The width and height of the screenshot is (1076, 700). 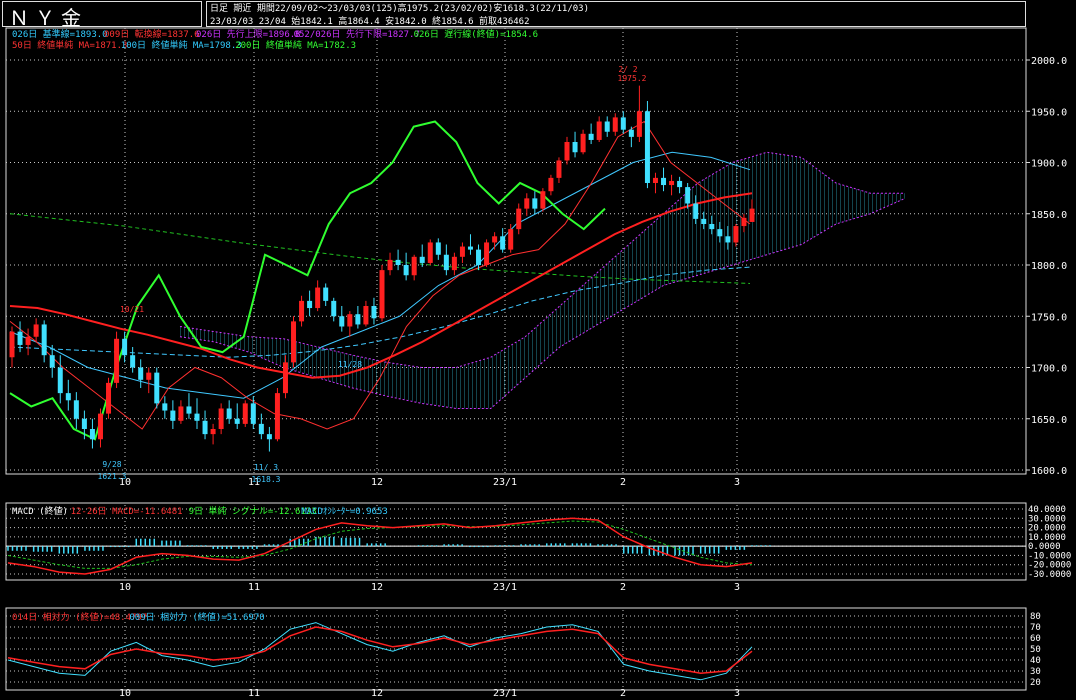 What do you see at coordinates (69, 45) in the screenshot?
I see `legend-row2-item: 50日 終値単純 MA=1871.3` at bounding box center [69, 45].